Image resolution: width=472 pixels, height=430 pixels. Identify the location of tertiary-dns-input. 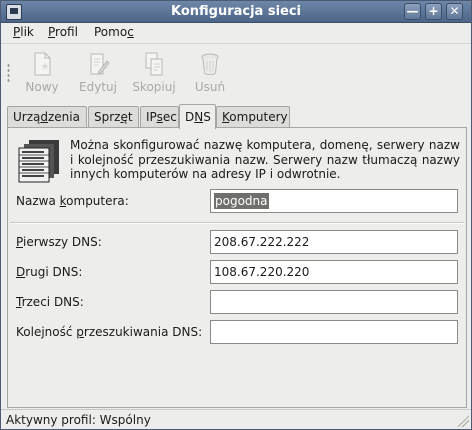
(334, 302).